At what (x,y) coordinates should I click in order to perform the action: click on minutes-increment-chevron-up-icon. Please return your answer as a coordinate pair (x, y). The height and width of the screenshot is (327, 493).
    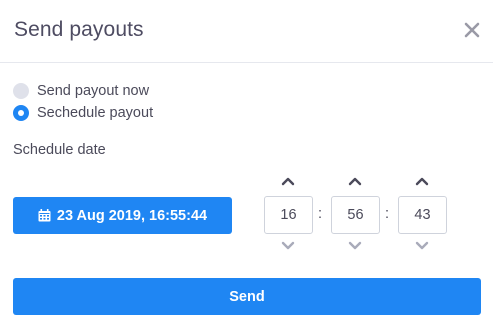
    Looking at the image, I should click on (355, 181).